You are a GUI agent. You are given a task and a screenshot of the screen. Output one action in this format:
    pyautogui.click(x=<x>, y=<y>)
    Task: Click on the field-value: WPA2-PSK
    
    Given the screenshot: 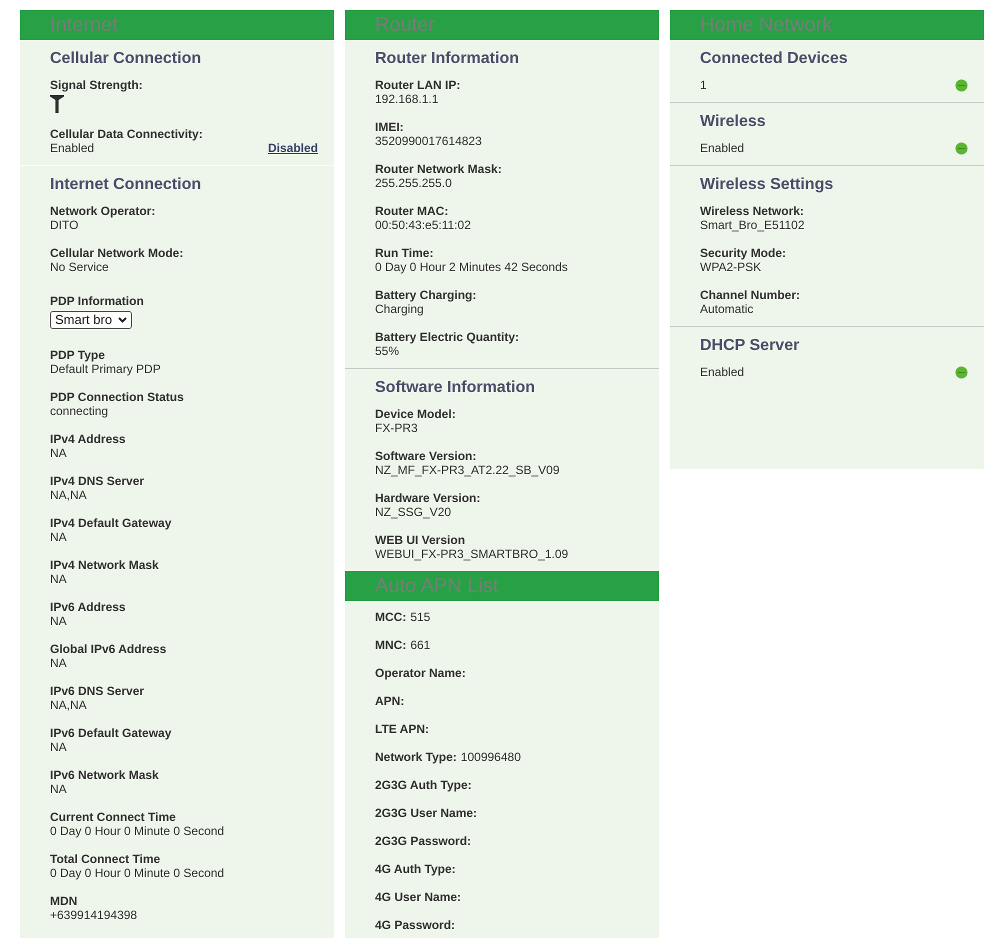 What is the action you would take?
    pyautogui.click(x=731, y=267)
    